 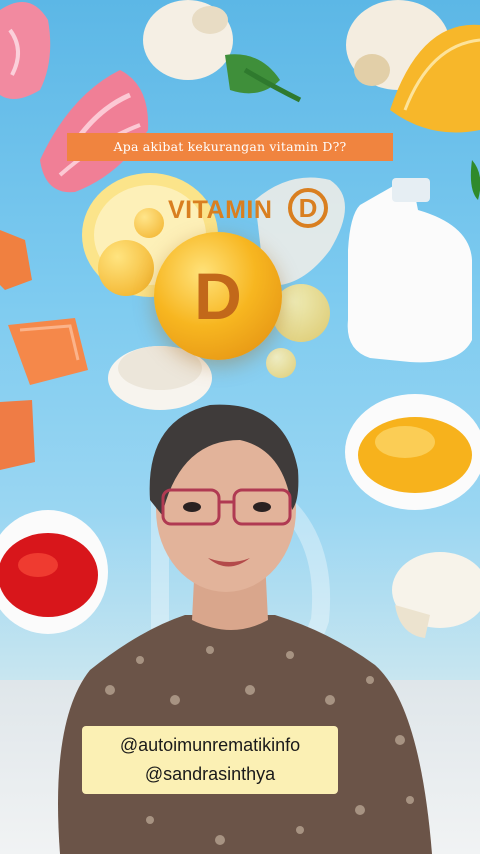 What do you see at coordinates (210, 745) in the screenshot?
I see `handle-autoimunrematikinfo: @autoimunrematikinfo` at bounding box center [210, 745].